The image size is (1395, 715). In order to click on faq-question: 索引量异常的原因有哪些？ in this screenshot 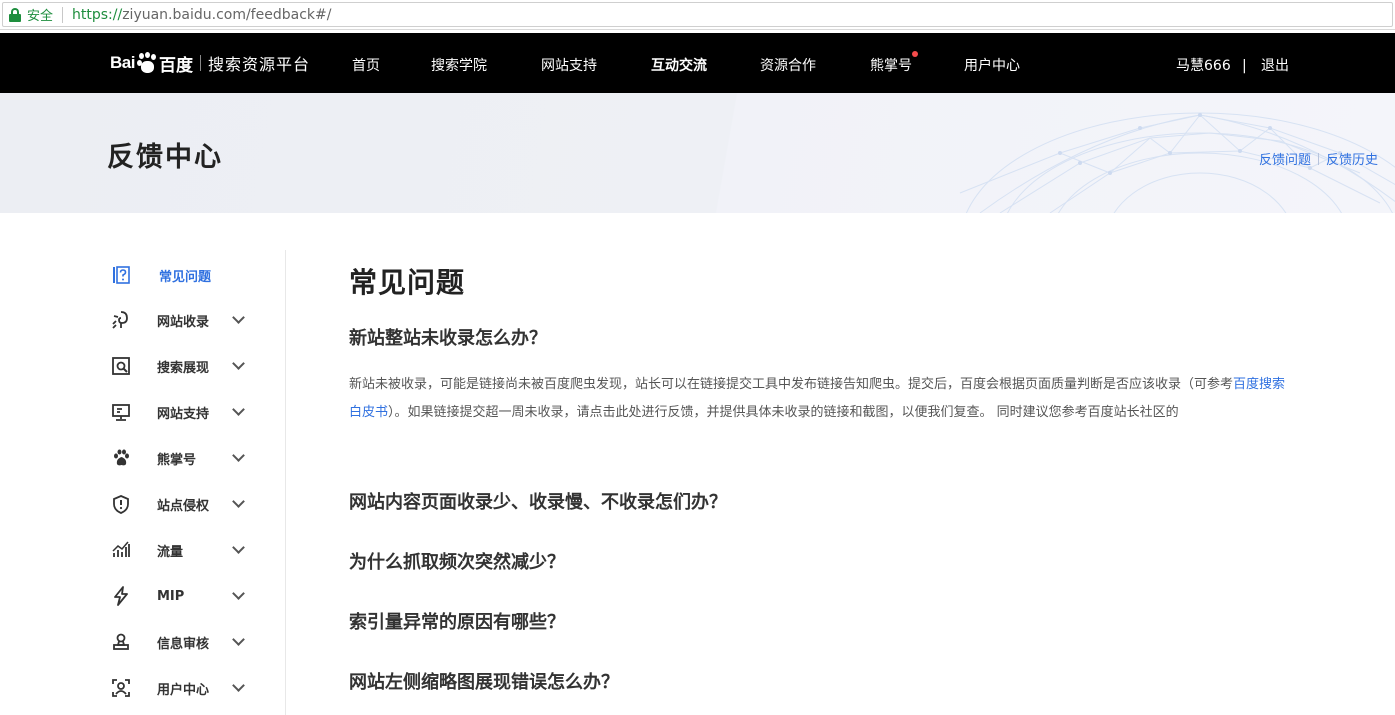, I will do `click(457, 621)`.